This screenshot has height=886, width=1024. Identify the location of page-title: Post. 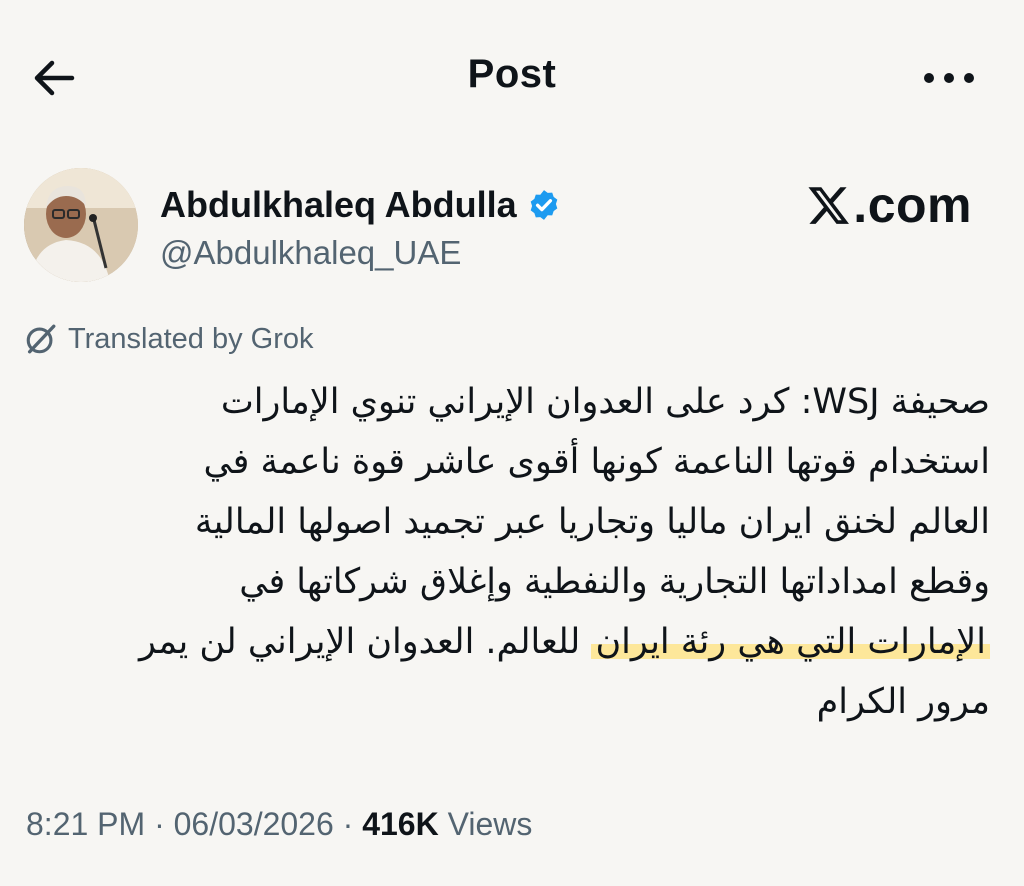
(512, 74).